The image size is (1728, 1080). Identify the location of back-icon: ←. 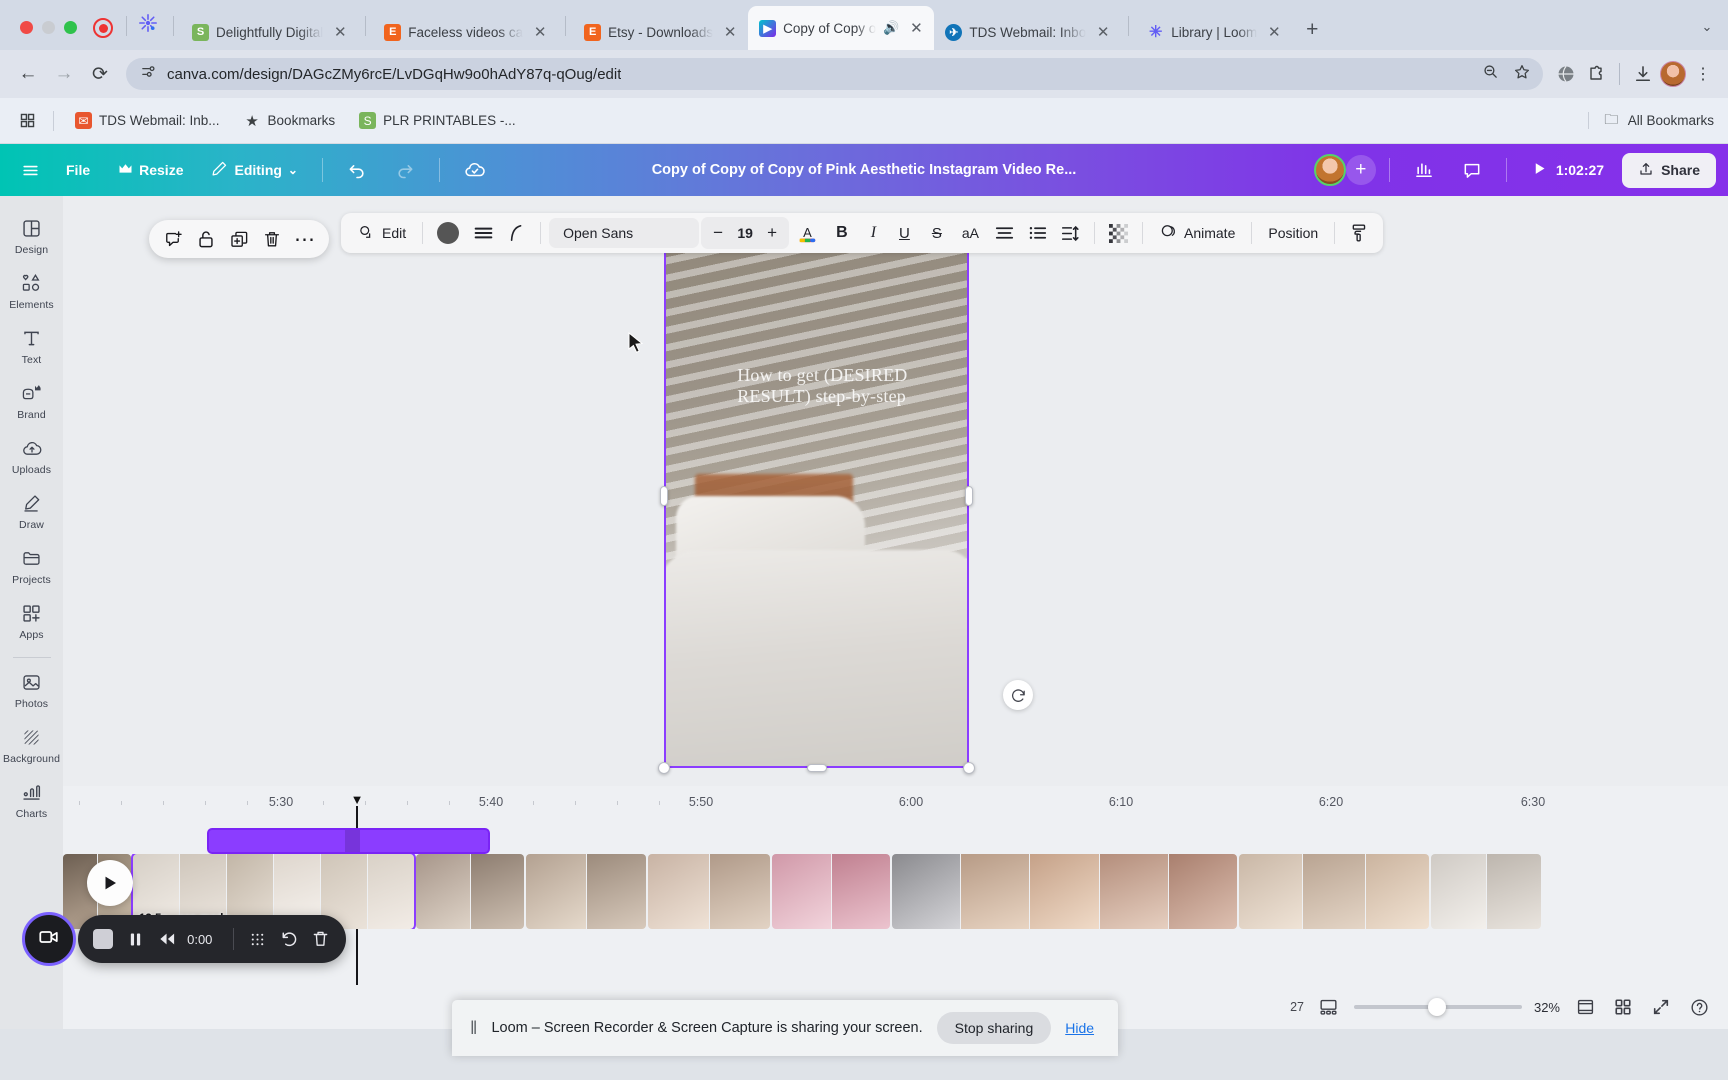
(28, 74).